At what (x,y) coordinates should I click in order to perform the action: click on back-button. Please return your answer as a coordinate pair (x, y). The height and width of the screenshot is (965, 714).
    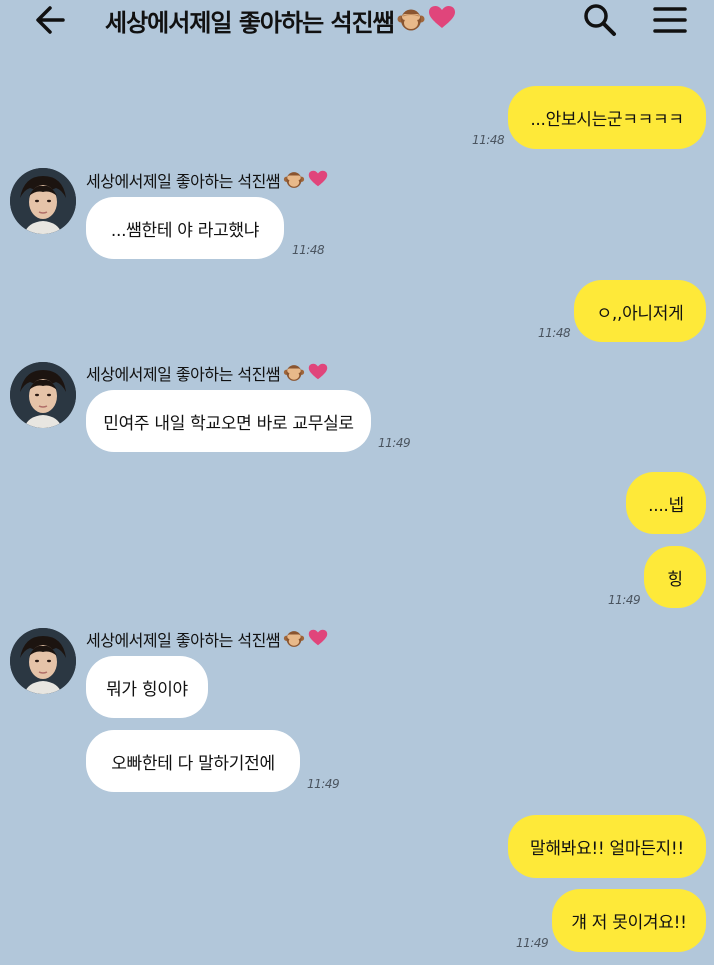
    Looking at the image, I should click on (50, 20).